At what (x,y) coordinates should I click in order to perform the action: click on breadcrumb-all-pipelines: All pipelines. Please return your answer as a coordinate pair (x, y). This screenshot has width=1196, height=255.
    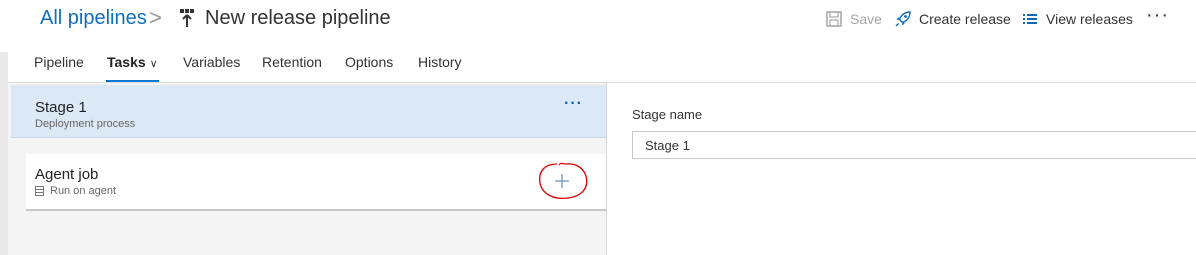
    Looking at the image, I should click on (93, 18).